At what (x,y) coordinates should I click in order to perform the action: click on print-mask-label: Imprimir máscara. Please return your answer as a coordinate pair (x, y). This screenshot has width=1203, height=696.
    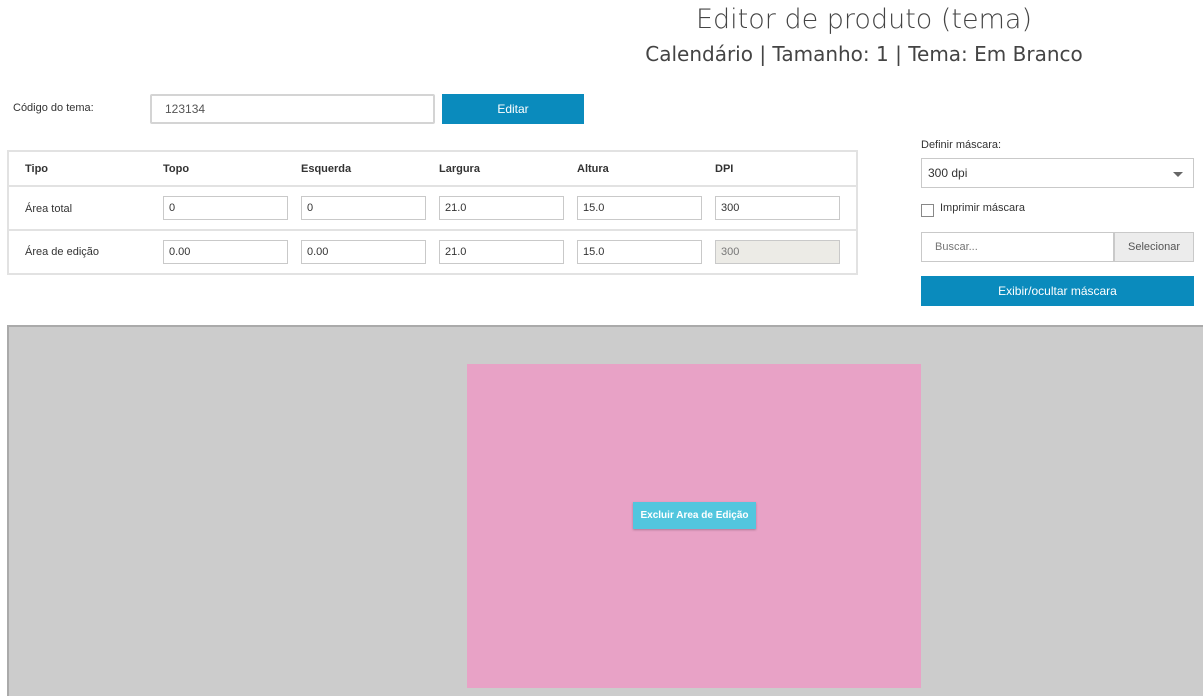
    Looking at the image, I should click on (982, 208).